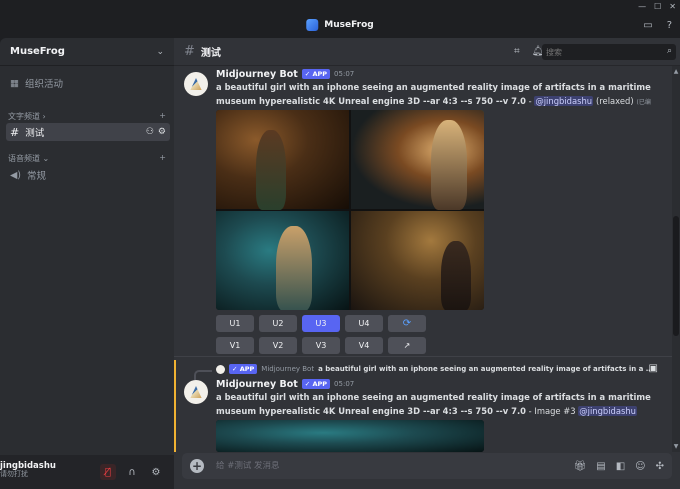  I want to click on headphones-icon: ∩, so click(132, 472).